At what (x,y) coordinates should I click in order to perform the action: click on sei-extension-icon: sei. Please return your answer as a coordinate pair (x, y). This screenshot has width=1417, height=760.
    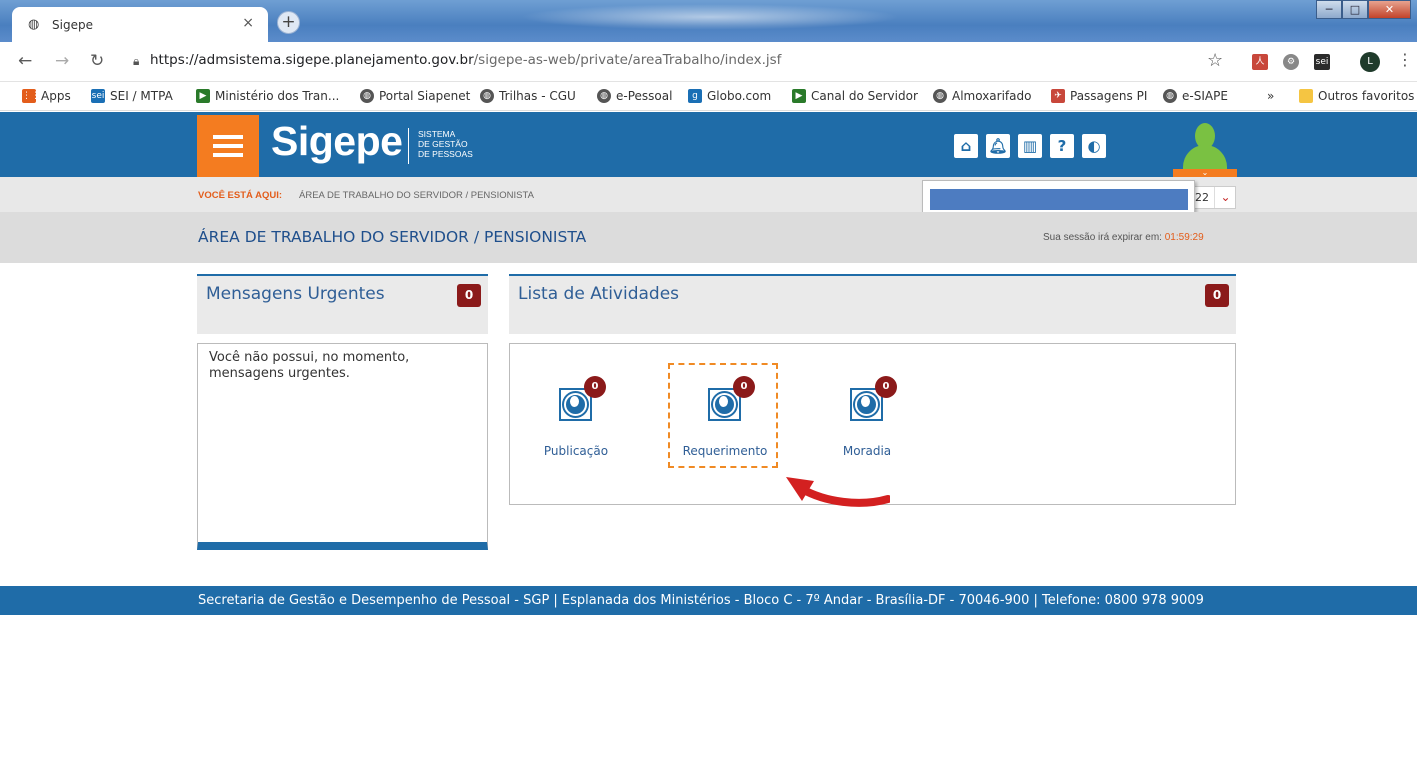
    Looking at the image, I should click on (1322, 62).